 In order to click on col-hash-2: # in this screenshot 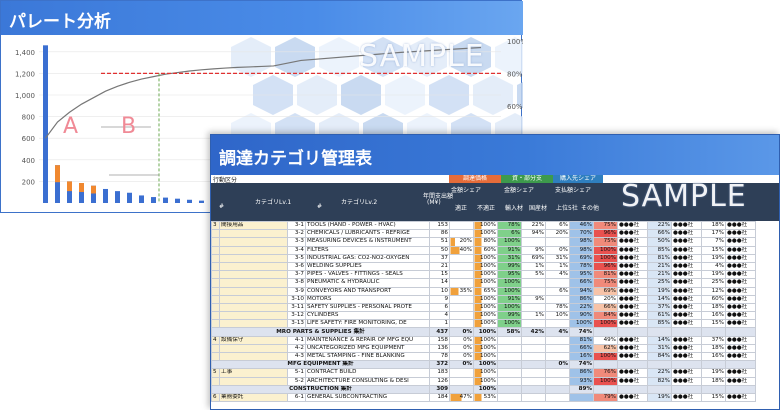, I will do `click(320, 206)`.